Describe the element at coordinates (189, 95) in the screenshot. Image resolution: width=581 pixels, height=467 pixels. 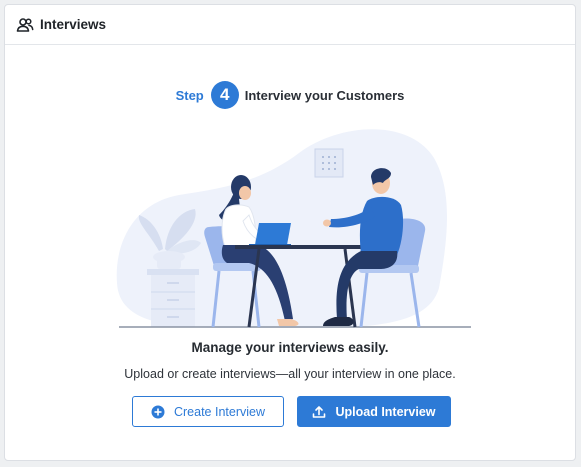
I see `step-label: Step` at that location.